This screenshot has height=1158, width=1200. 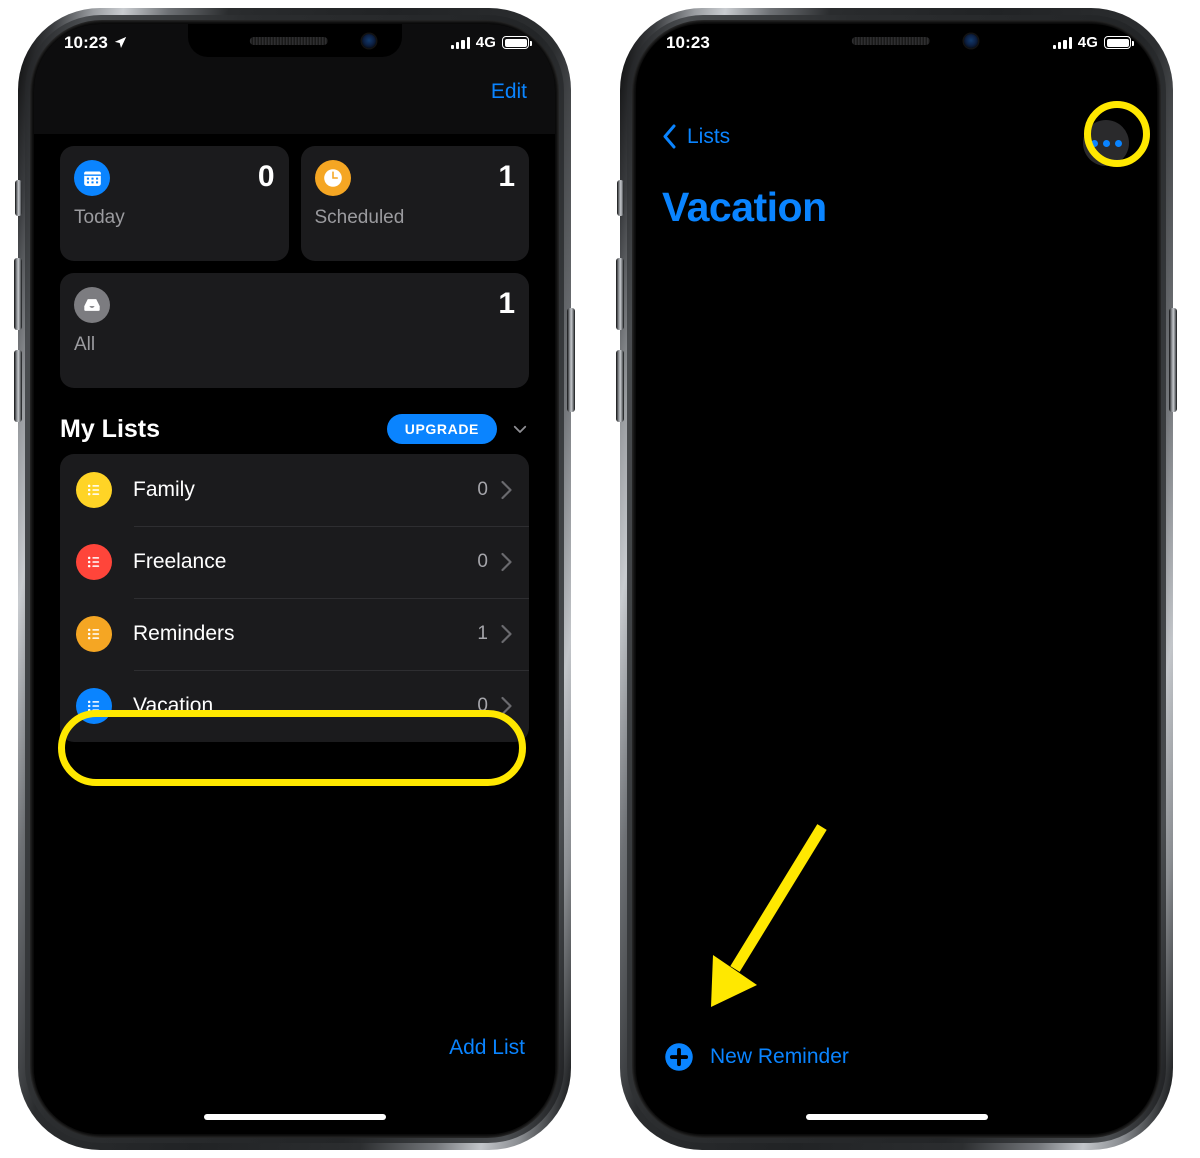 I want to click on add-list-button: Add List, so click(x=487, y=1048).